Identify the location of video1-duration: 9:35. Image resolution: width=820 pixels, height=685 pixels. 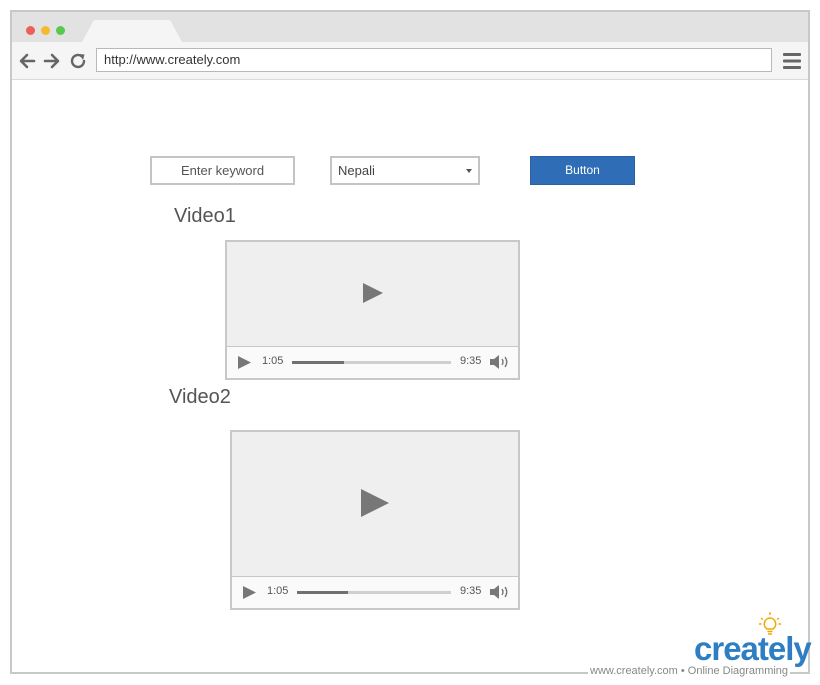
(471, 361).